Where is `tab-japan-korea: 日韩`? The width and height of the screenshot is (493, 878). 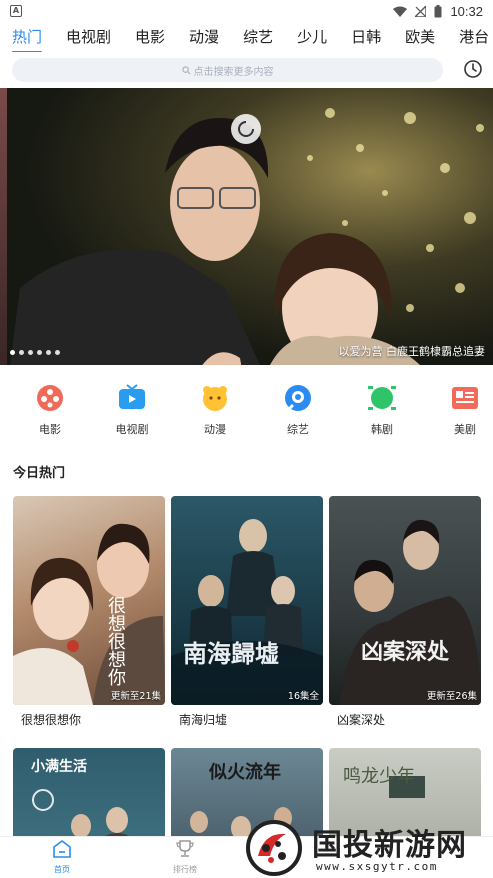
tab-japan-korea: 日韩 is located at coordinates (366, 37).